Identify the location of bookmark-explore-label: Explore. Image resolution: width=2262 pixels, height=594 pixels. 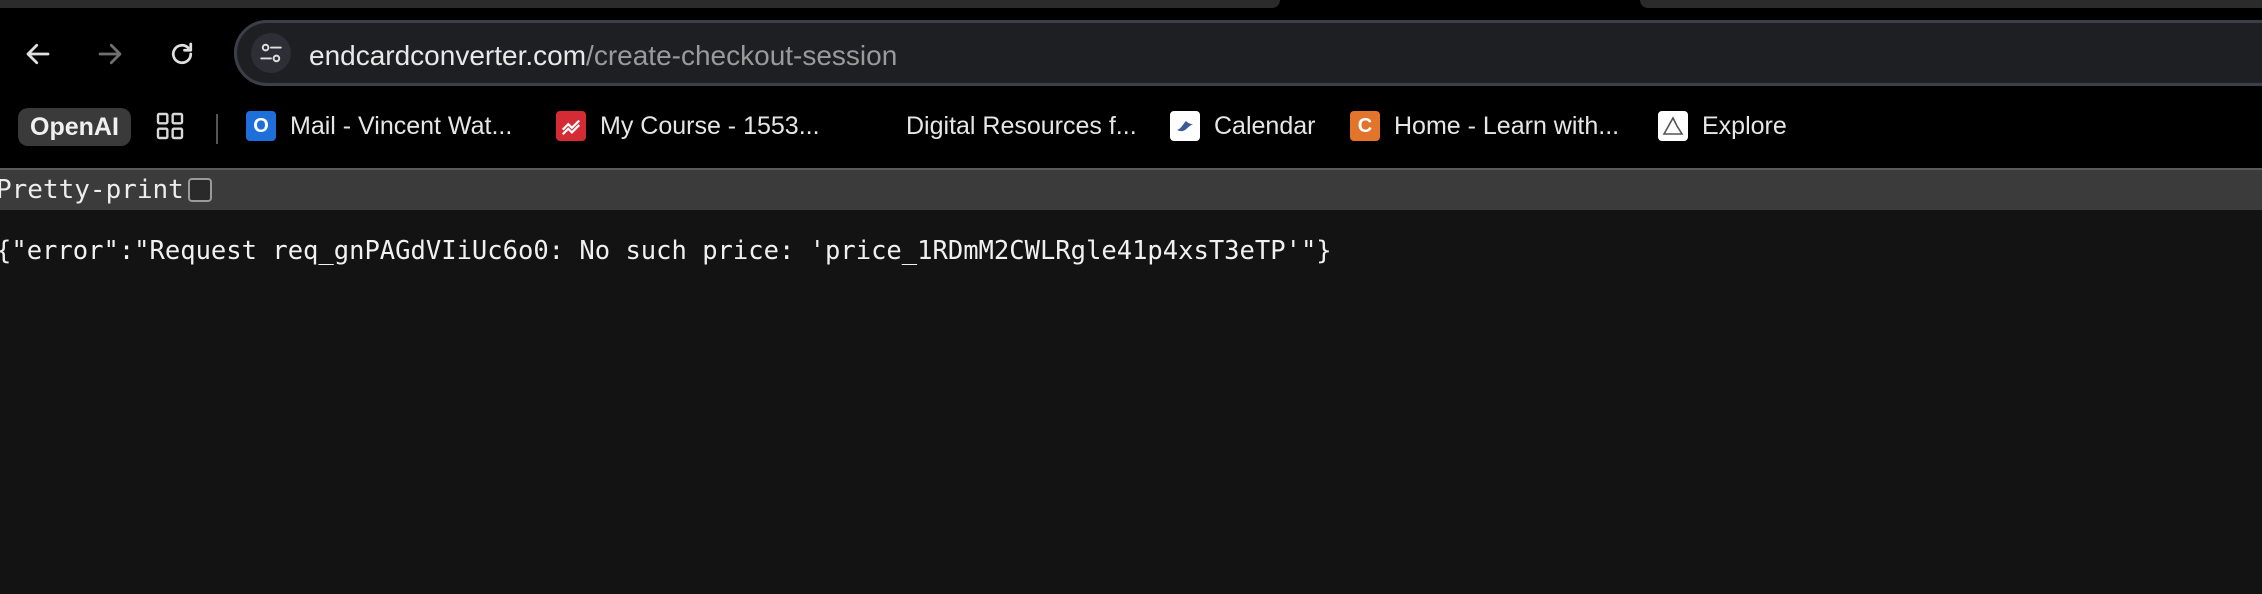
(1744, 125).